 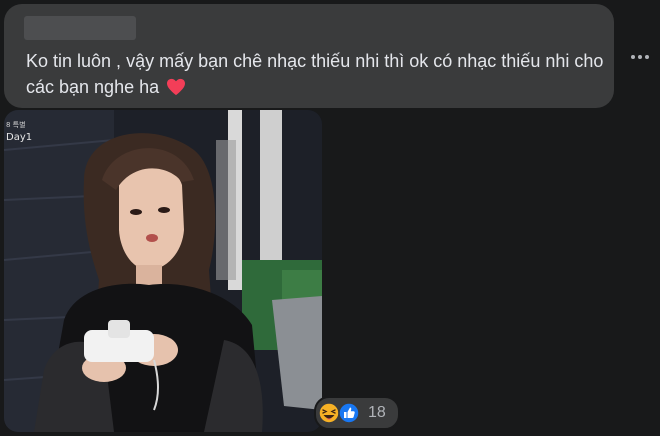 I want to click on reactions-summary: 18, so click(x=357, y=413).